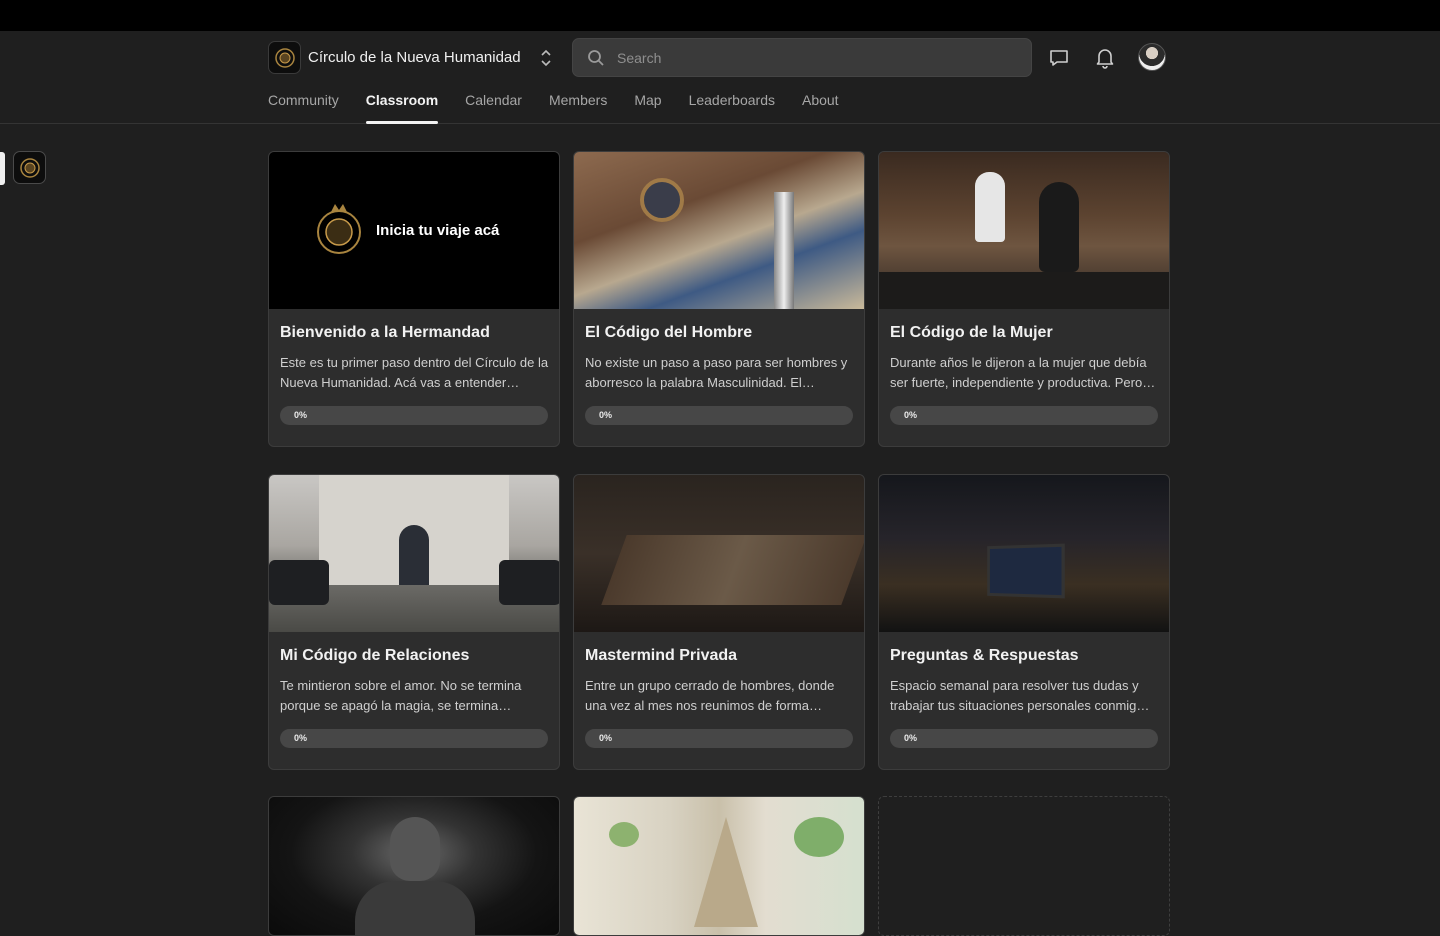 The height and width of the screenshot is (936, 1440). Describe the element at coordinates (546, 58) in the screenshot. I see `chevron-up-down-icon` at that location.